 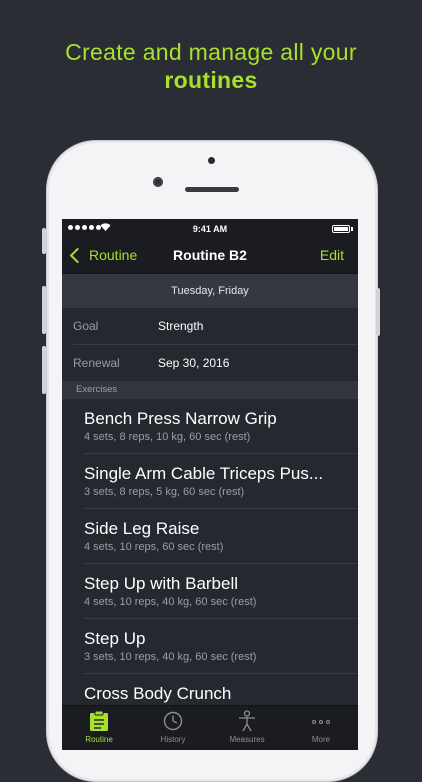 What do you see at coordinates (164, 492) in the screenshot?
I see `exercise-detail: 3 sets, 8 reps, 5 kg, 60 sec (rest)` at bounding box center [164, 492].